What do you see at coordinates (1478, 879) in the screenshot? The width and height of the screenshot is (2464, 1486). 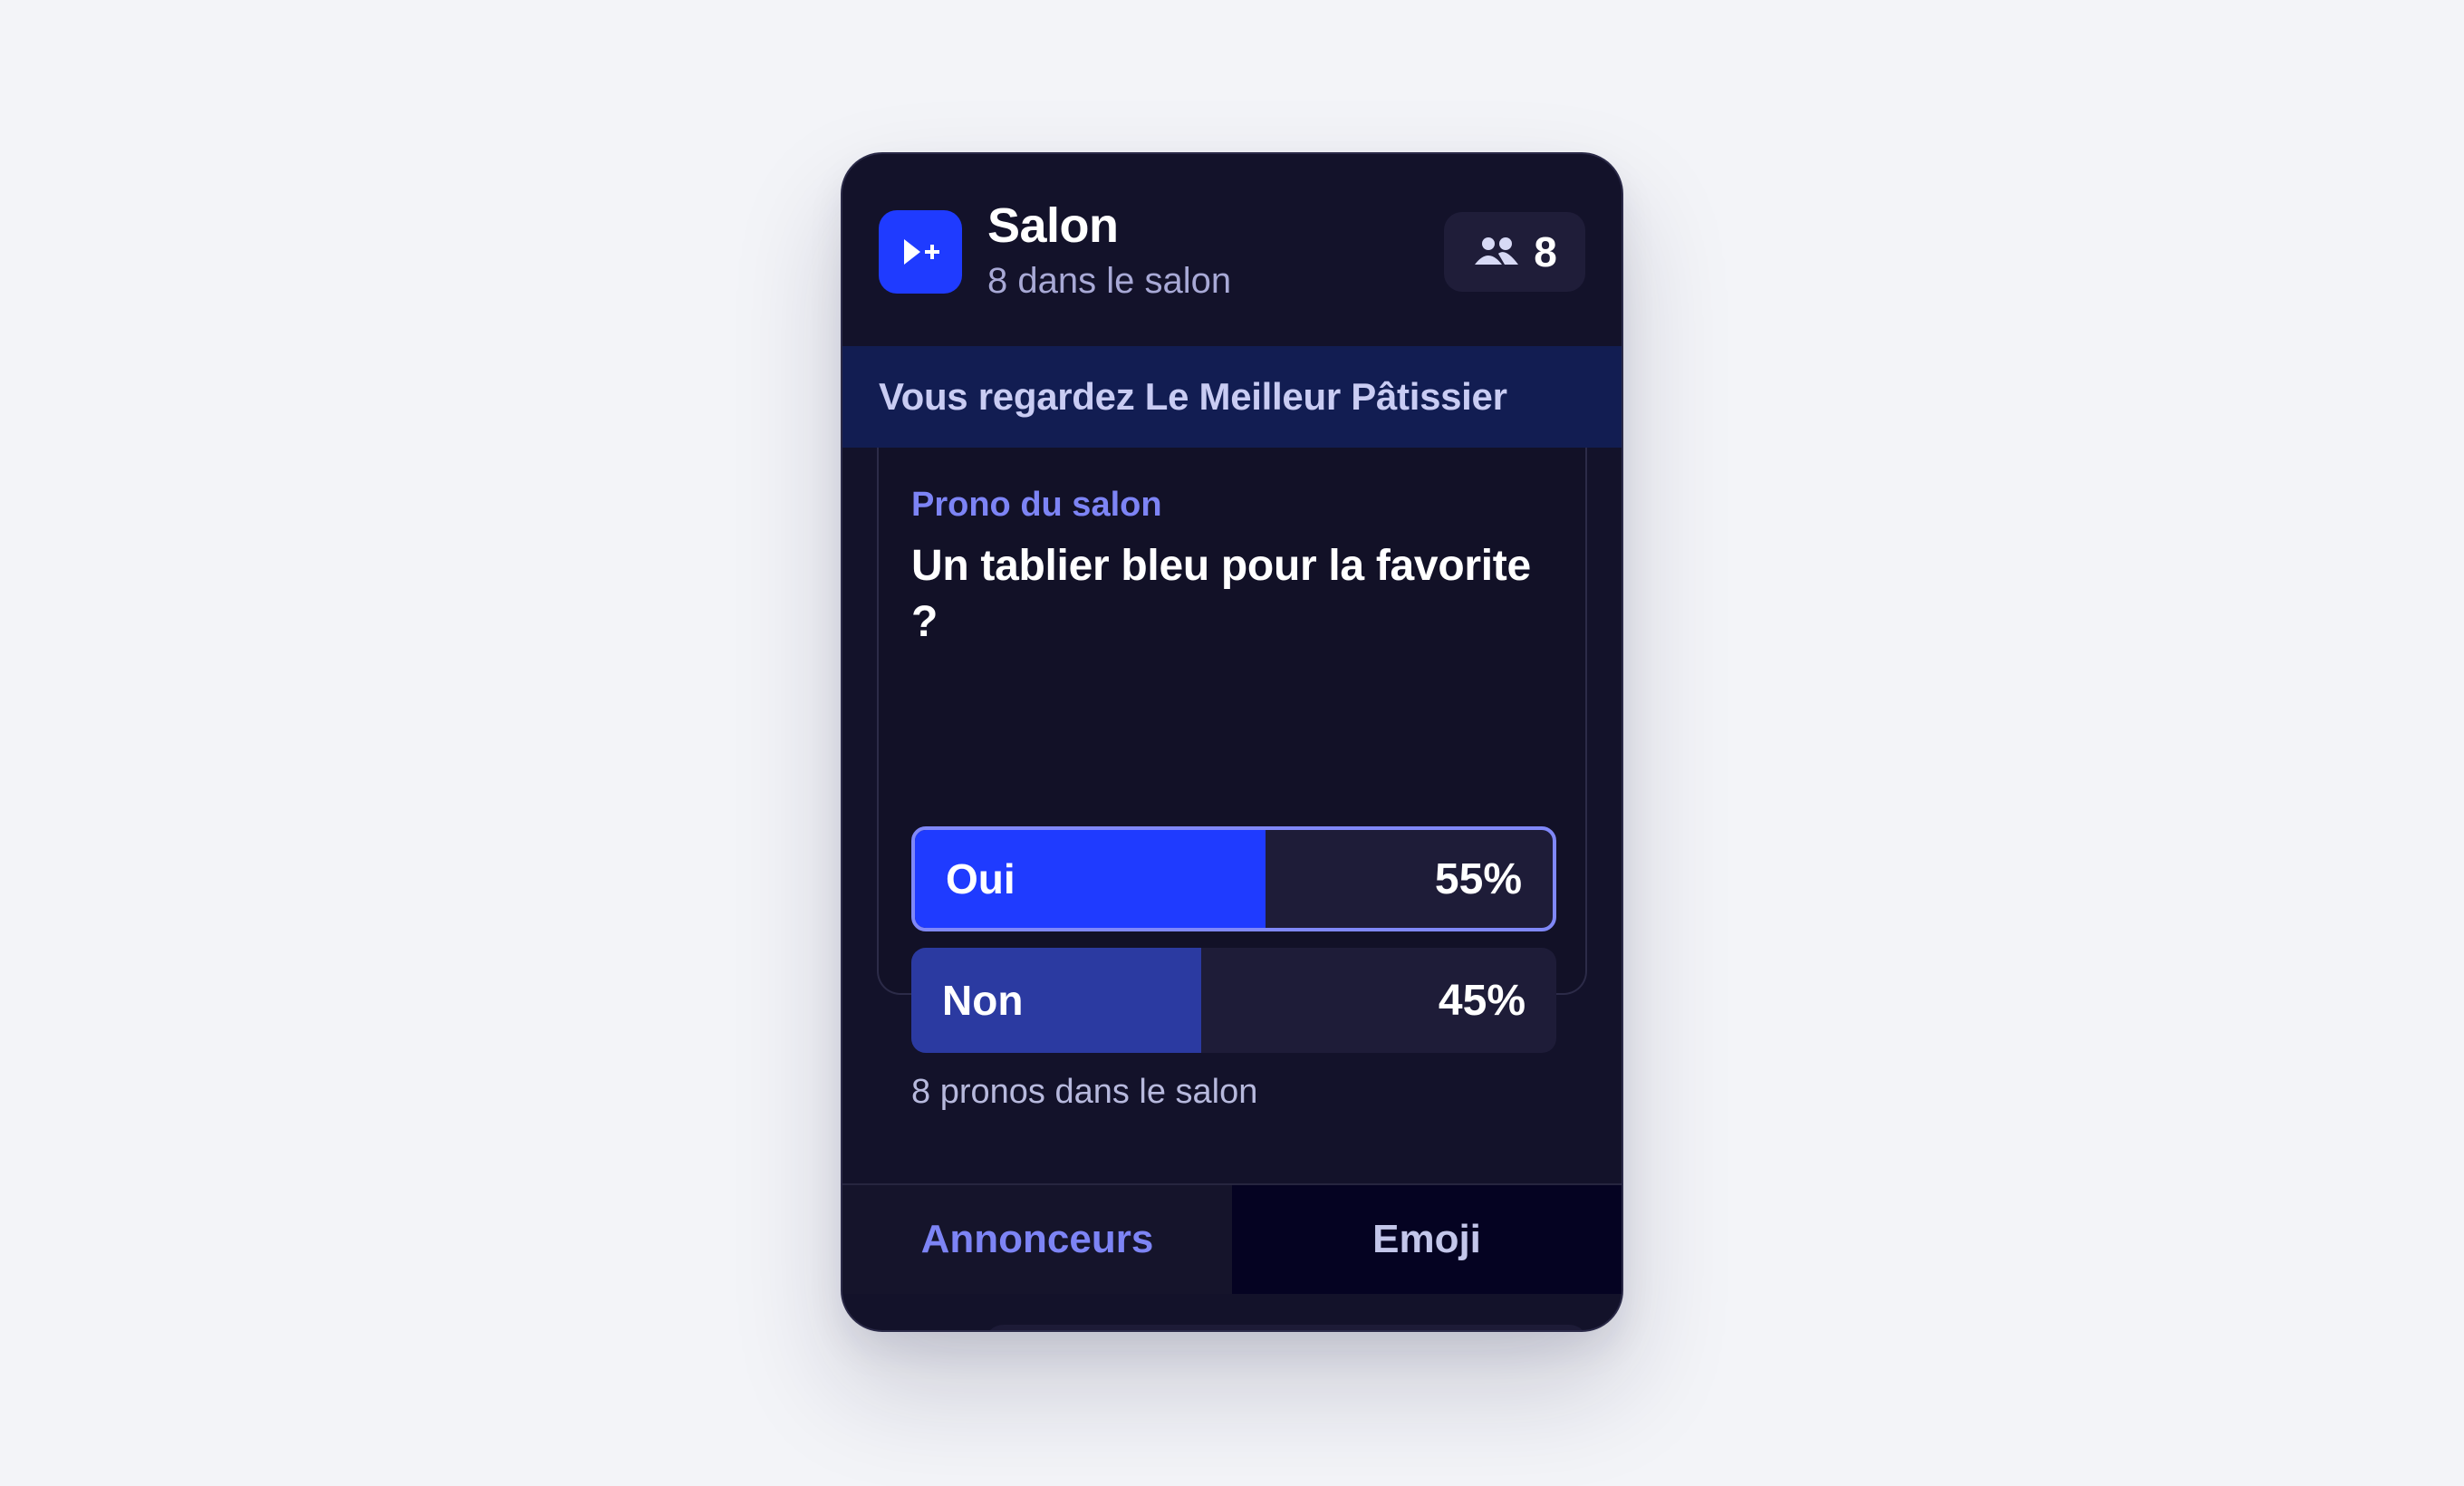 I see `poll-option-percent: 55%` at bounding box center [1478, 879].